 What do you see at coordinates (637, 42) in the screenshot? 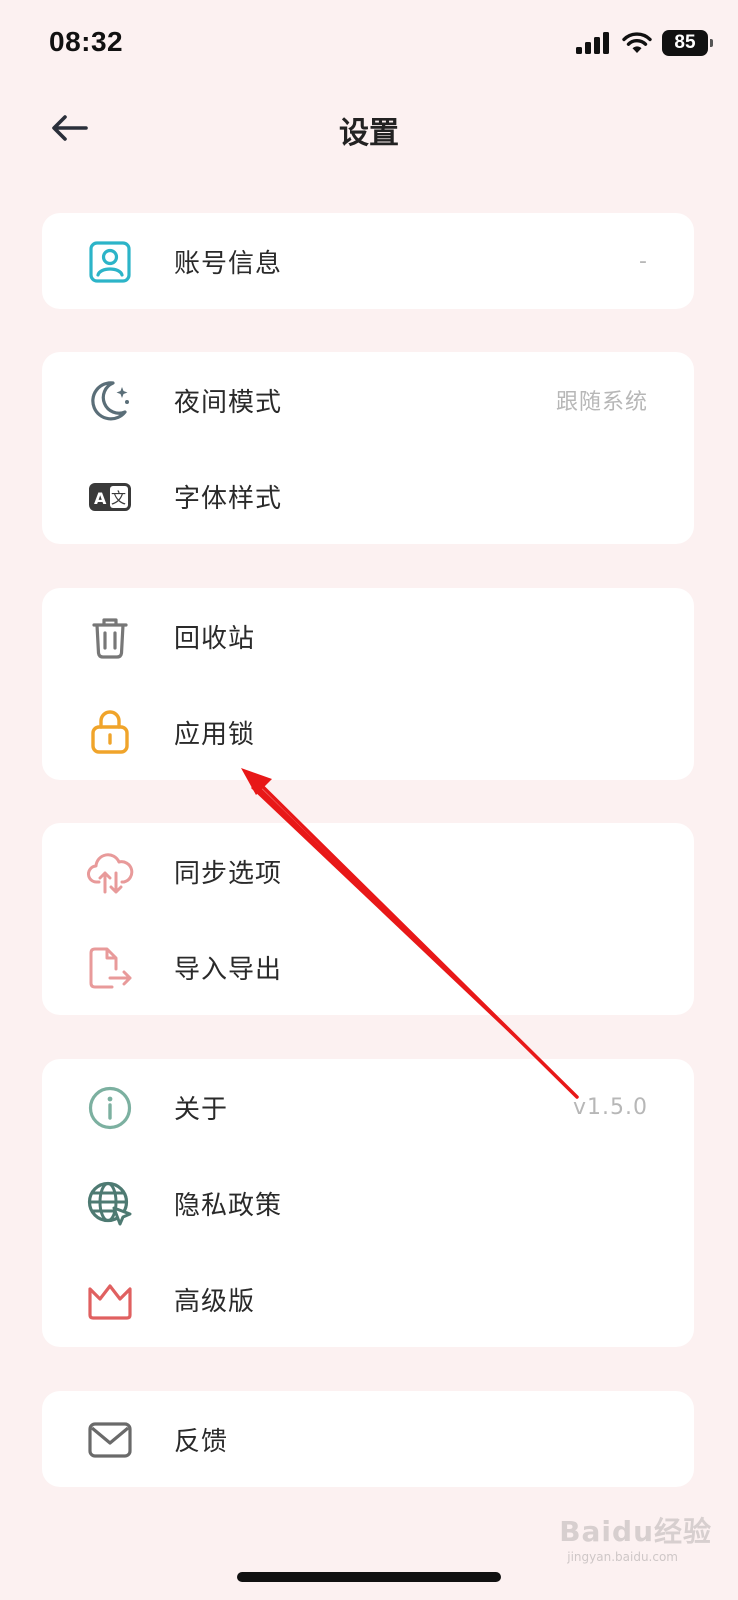
I see `wifi-icon` at bounding box center [637, 42].